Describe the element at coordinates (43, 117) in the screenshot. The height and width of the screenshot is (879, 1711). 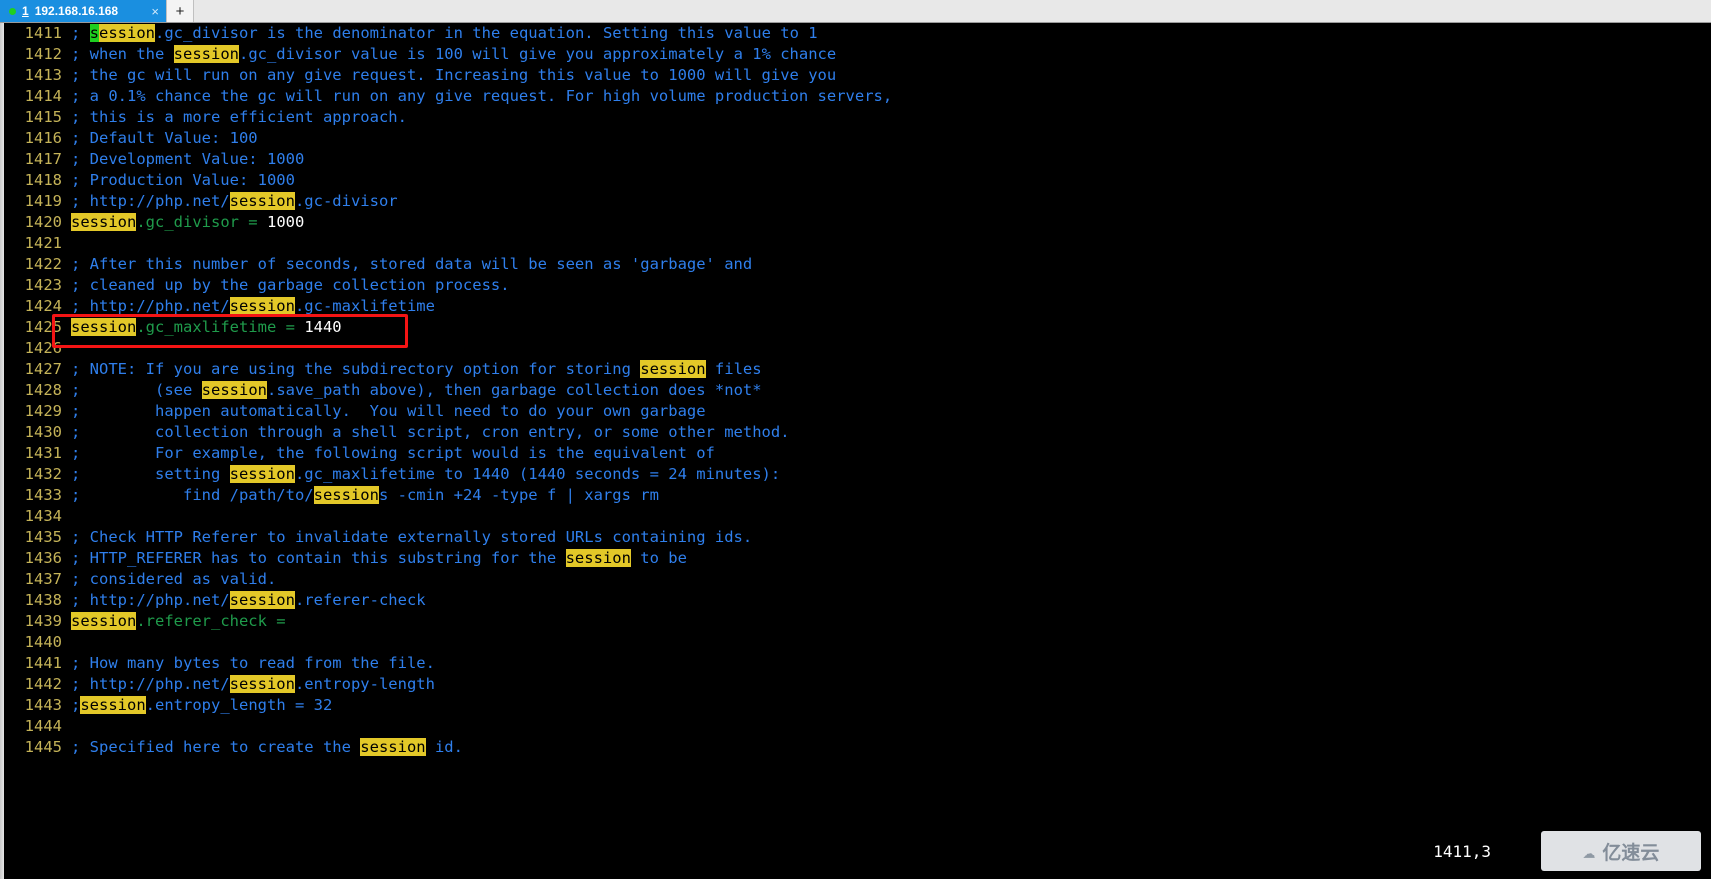
I see `line-number: 1415` at that location.